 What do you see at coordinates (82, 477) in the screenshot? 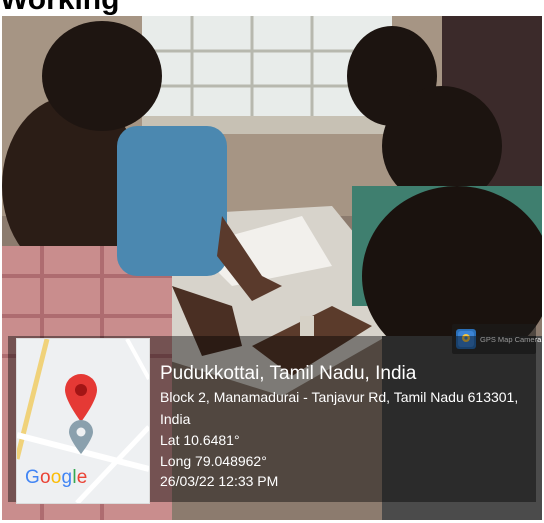
I see `google-logo-letter: e` at bounding box center [82, 477].